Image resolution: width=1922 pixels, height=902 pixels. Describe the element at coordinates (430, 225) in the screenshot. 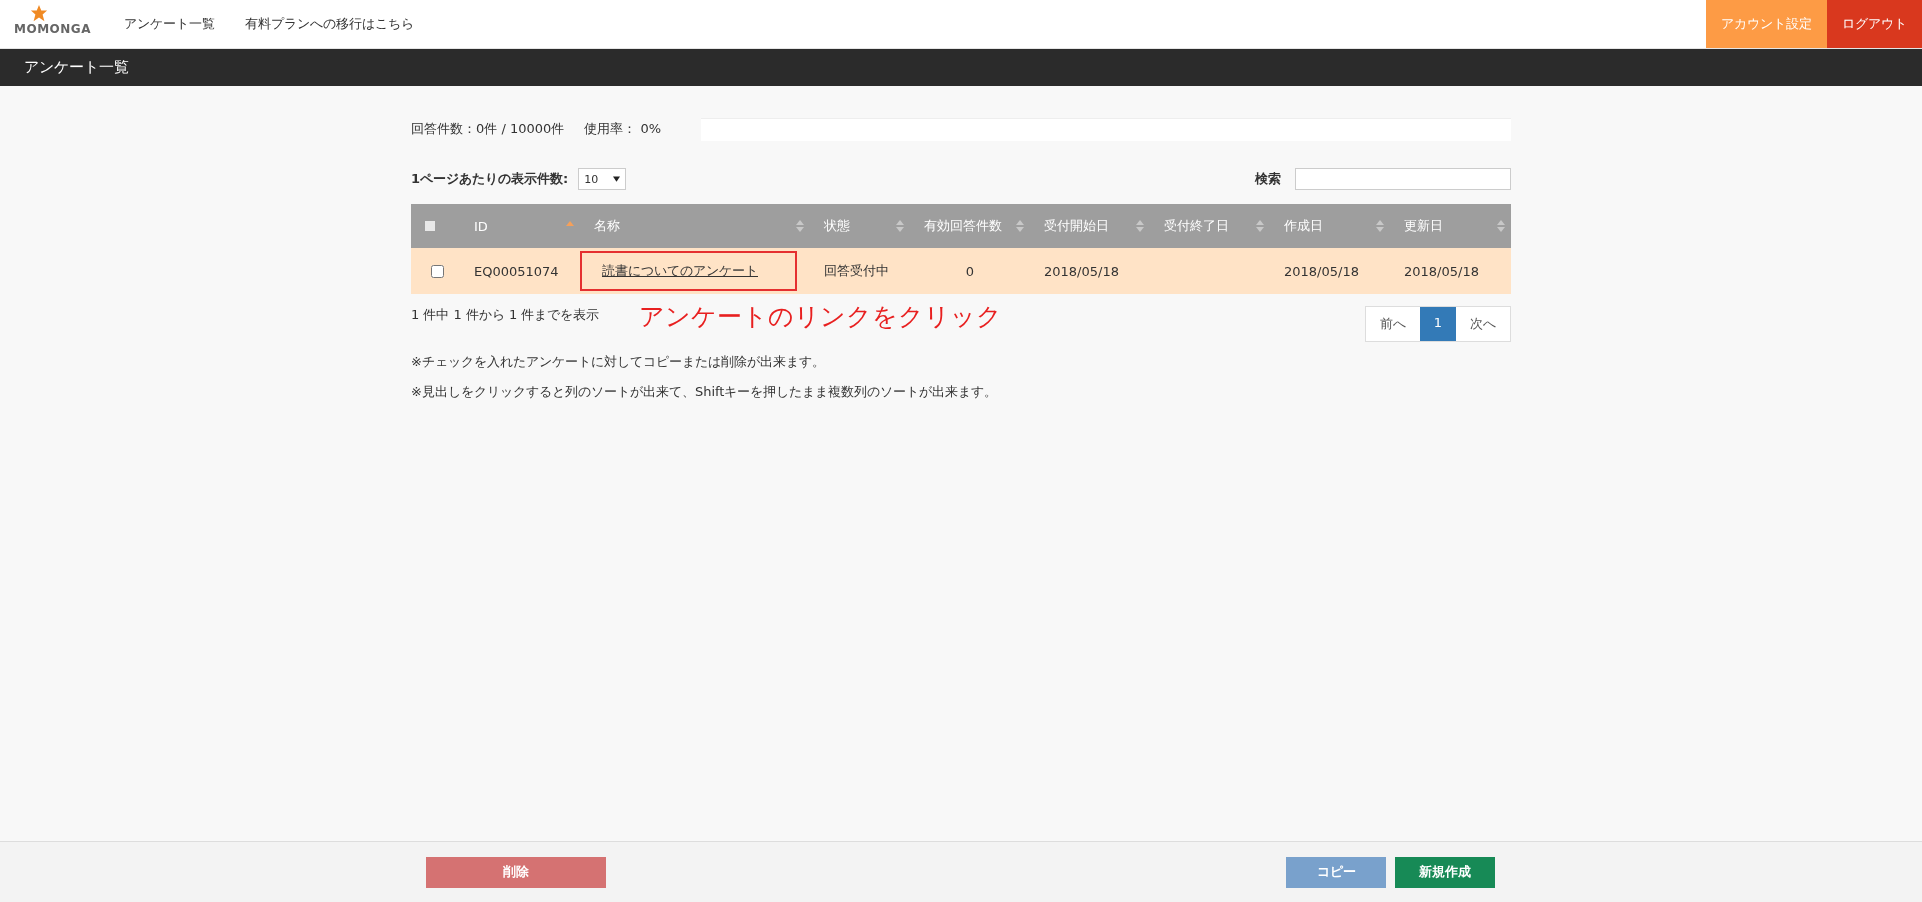

I see `select-all-checkbox` at that location.